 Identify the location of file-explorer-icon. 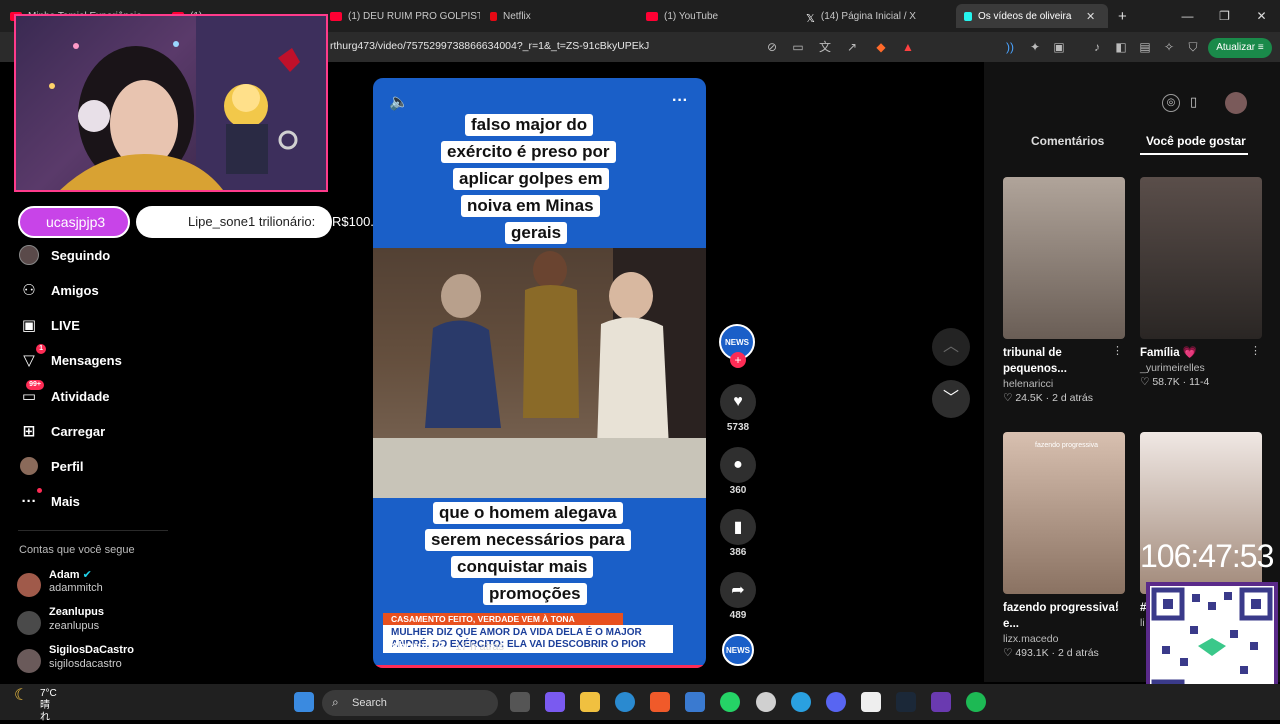
(590, 702).